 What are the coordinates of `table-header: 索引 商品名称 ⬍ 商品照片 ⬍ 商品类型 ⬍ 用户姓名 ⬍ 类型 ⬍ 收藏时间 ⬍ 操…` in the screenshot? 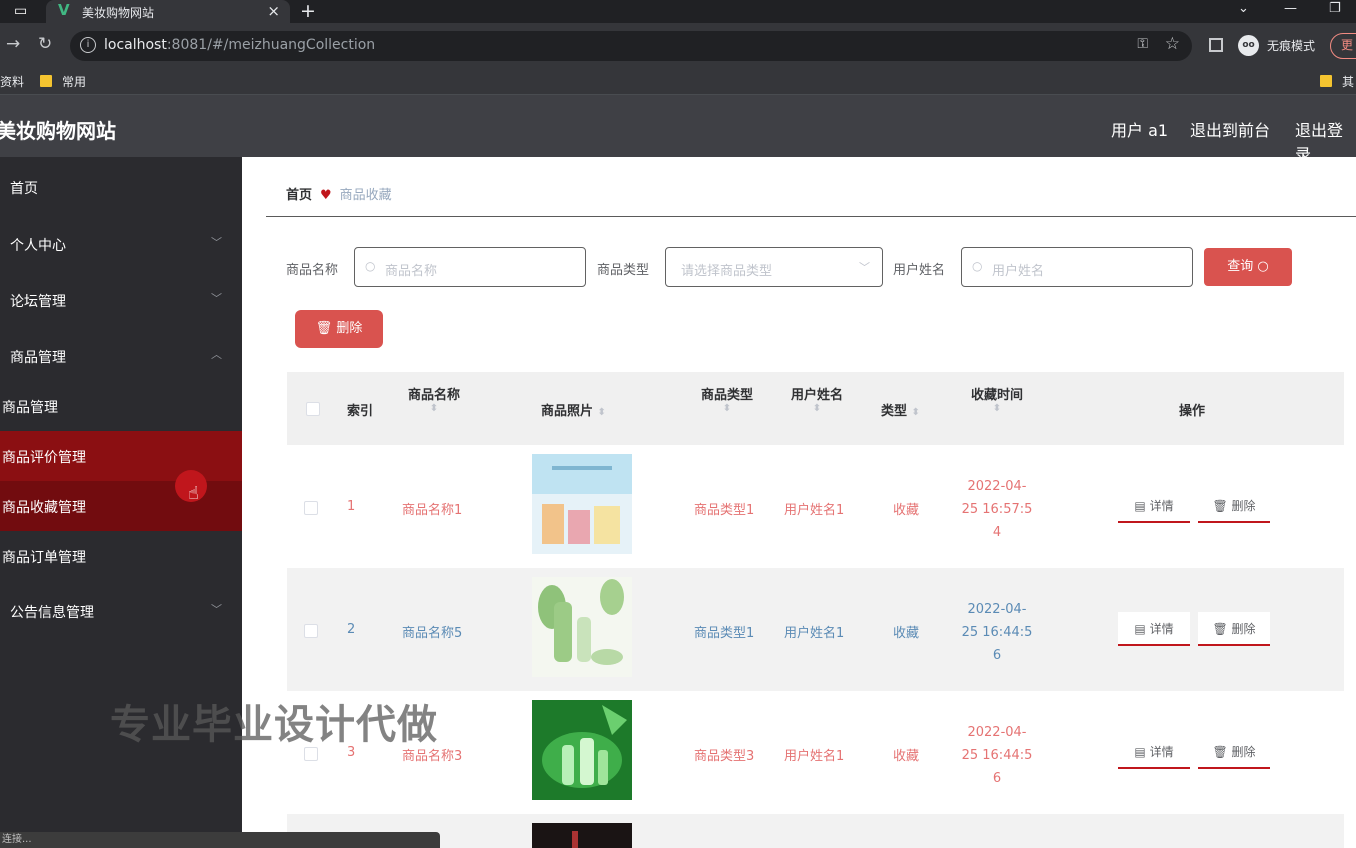 It's located at (815, 408).